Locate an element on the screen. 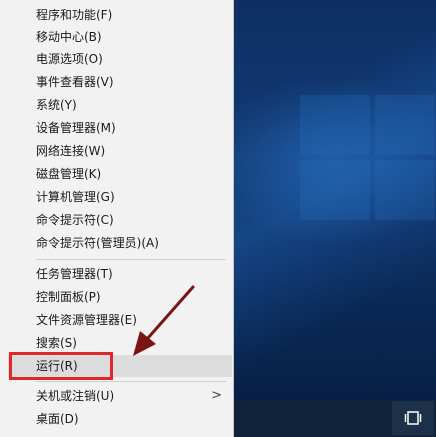  menu-item-shutdown-signout: 关机或注销(U) > is located at coordinates (120, 396).